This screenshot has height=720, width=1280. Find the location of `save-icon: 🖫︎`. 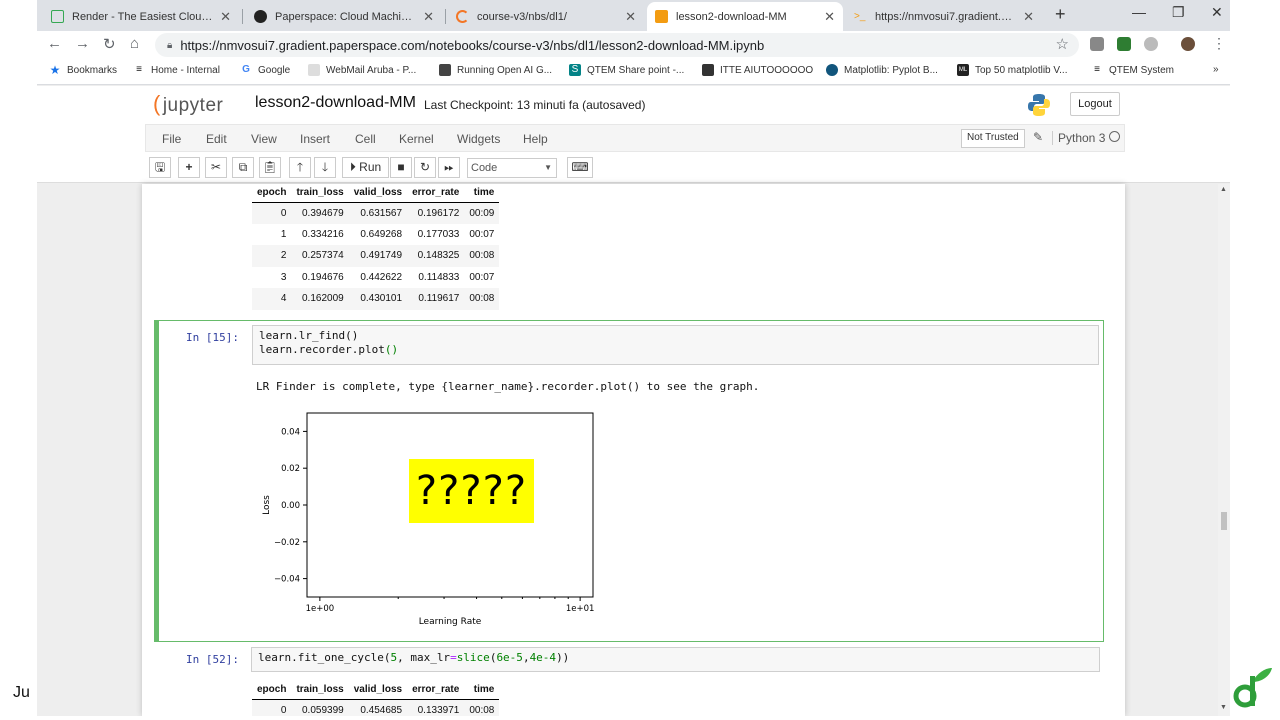

save-icon: 🖫︎ is located at coordinates (160, 167).